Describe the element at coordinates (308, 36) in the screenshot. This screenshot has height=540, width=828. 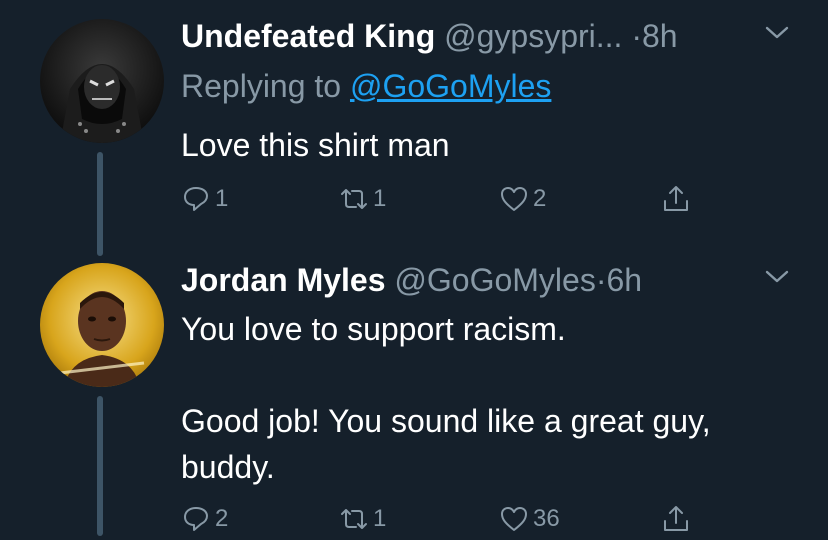
I see `display-name: Undefeated King` at that location.